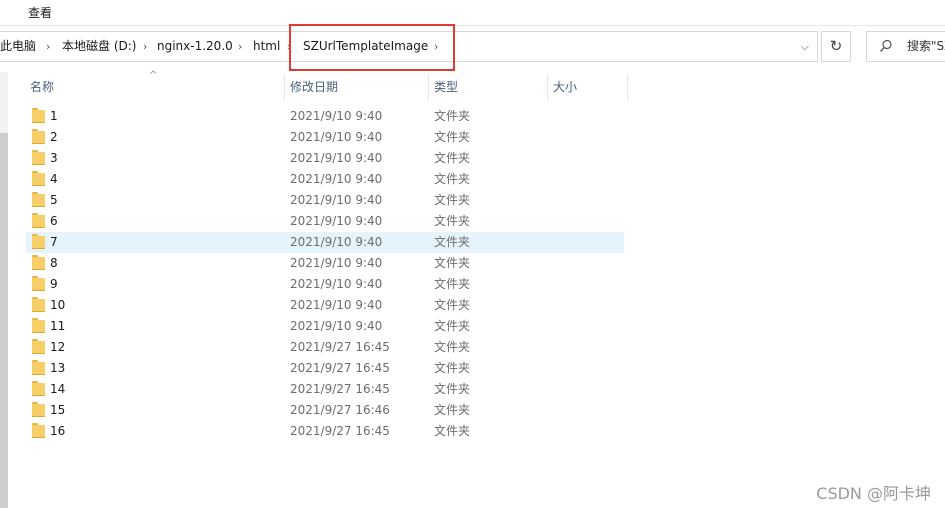 This screenshot has height=508, width=945. I want to click on search-icon, so click(886, 45).